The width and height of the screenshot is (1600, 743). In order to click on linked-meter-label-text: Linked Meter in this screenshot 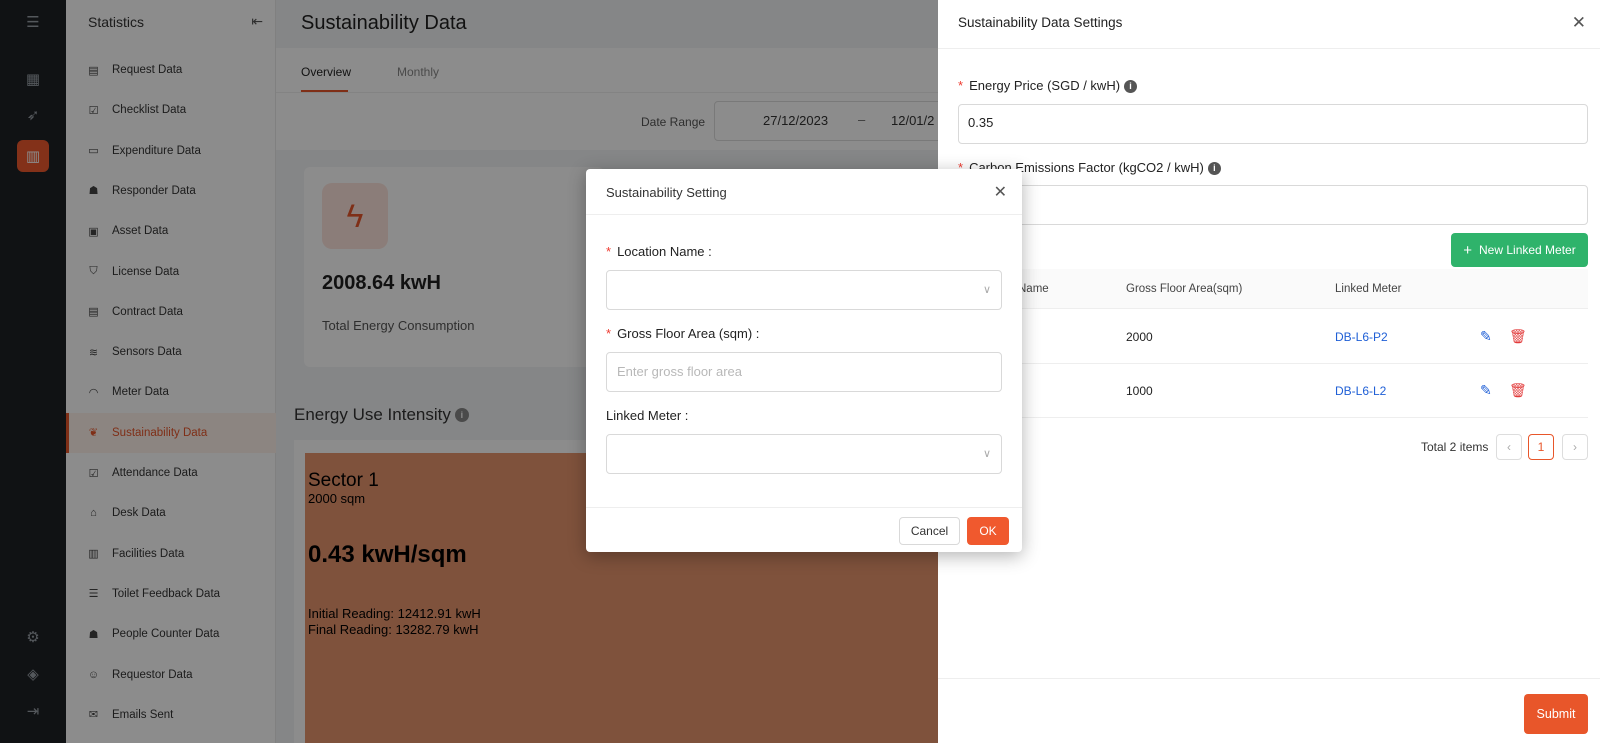, I will do `click(644, 415)`.